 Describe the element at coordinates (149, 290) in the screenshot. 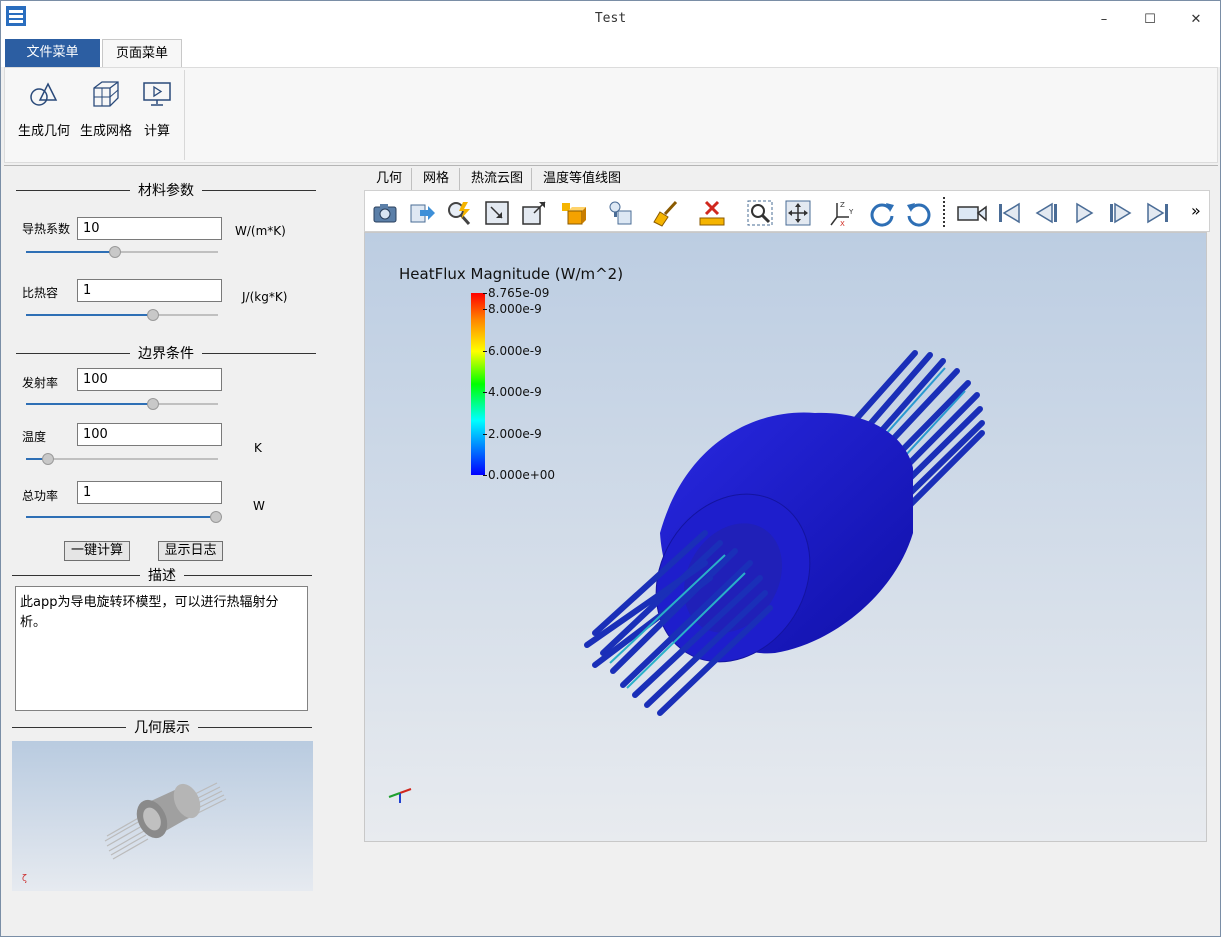

I see `specific-heat-input` at that location.